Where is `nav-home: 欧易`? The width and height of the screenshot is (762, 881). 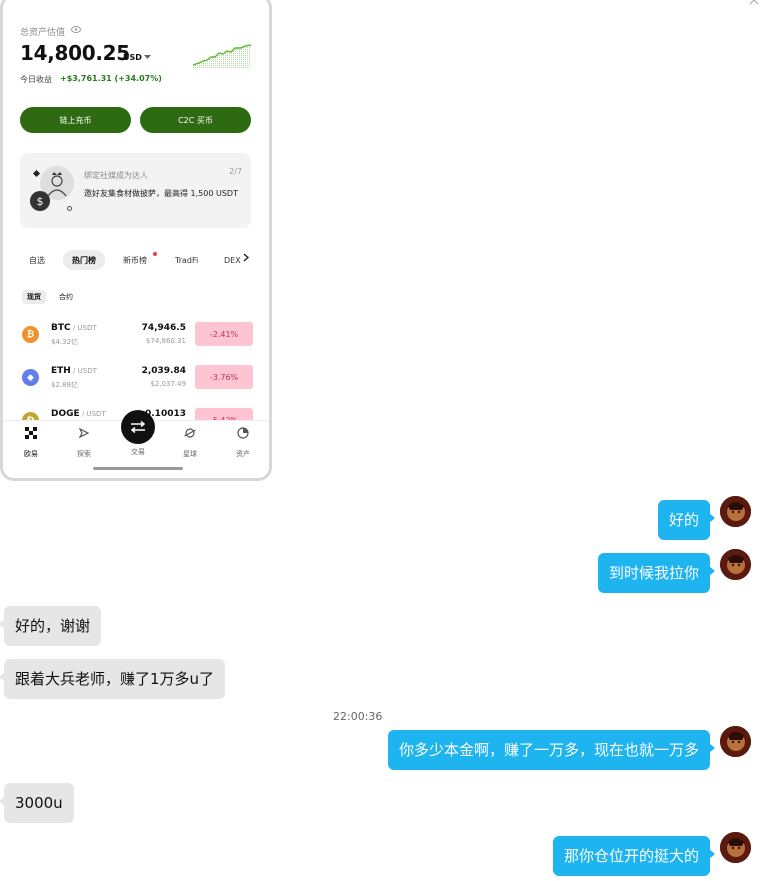 nav-home: 欧易 is located at coordinates (31, 443).